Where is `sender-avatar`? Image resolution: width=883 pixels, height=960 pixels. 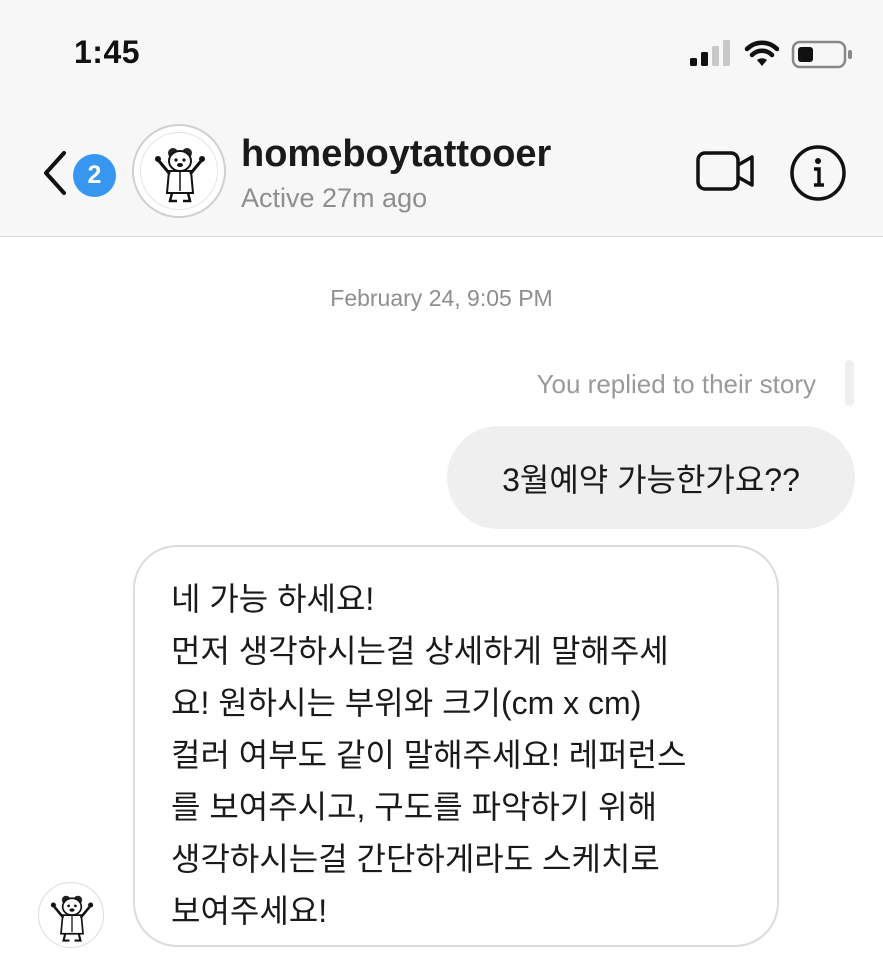 sender-avatar is located at coordinates (71, 915).